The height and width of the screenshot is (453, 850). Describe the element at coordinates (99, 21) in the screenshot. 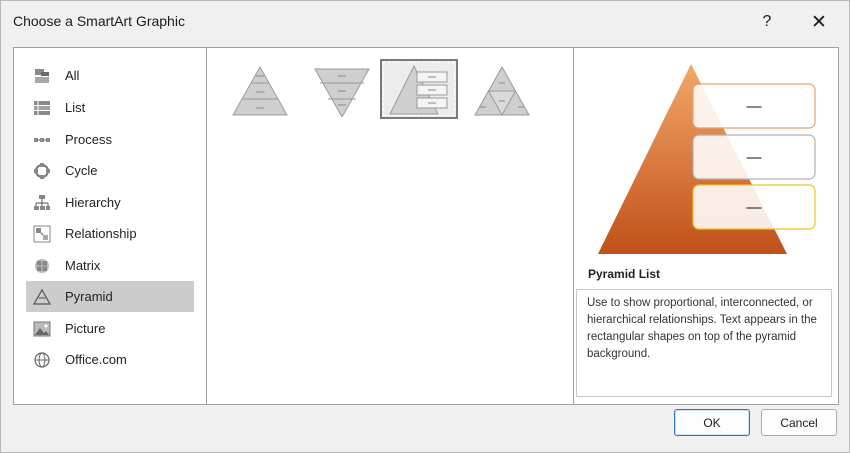

I see `dialog-title: Choose a SmartArt Graphic` at that location.